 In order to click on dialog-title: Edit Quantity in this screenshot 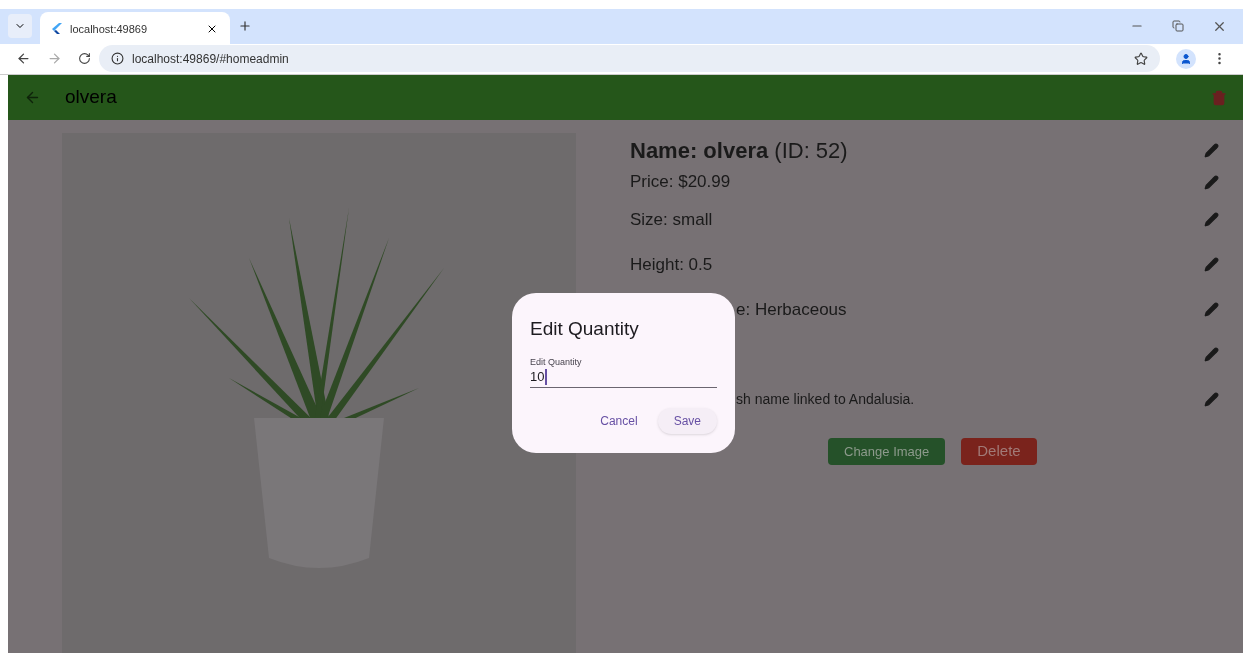, I will do `click(585, 329)`.